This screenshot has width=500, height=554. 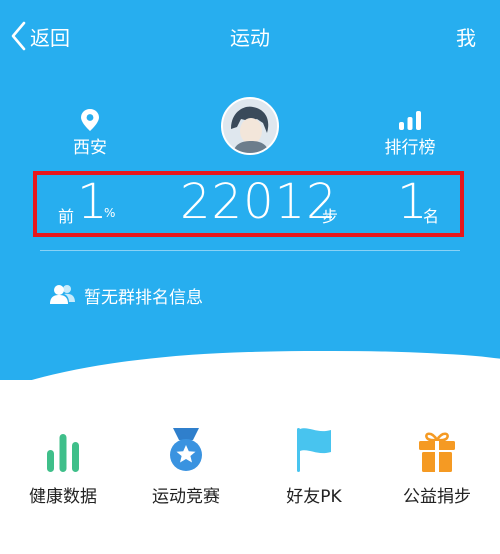 I want to click on location-pin-icon, so click(x=90, y=120).